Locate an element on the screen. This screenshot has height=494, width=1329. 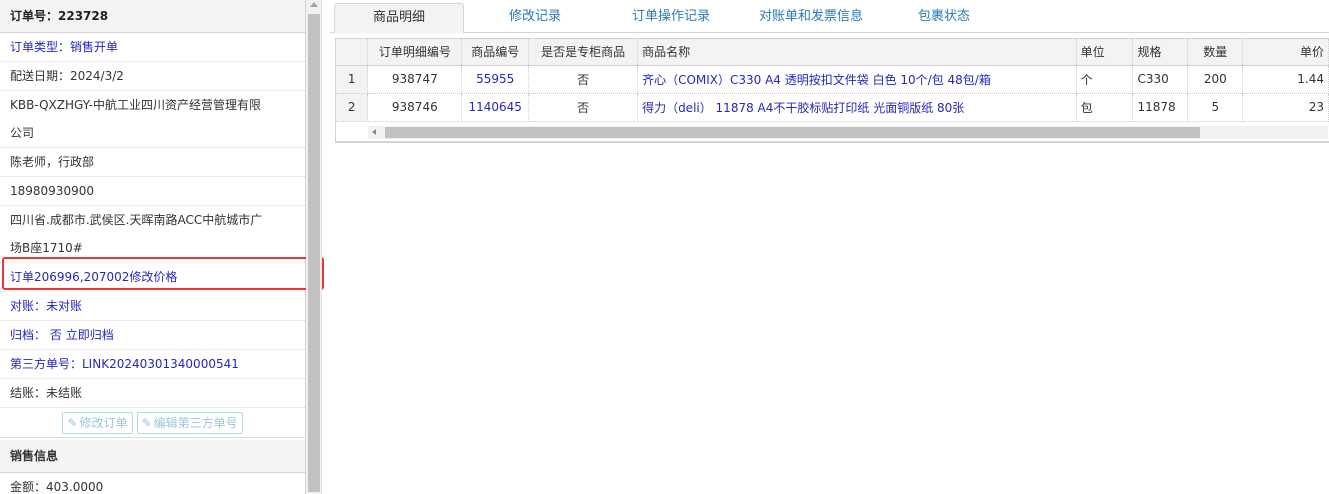
detail-tabs: 商品明细 修改记录 订单操作记录 对账单和发票信息 包裹状态 is located at coordinates (829, 16).